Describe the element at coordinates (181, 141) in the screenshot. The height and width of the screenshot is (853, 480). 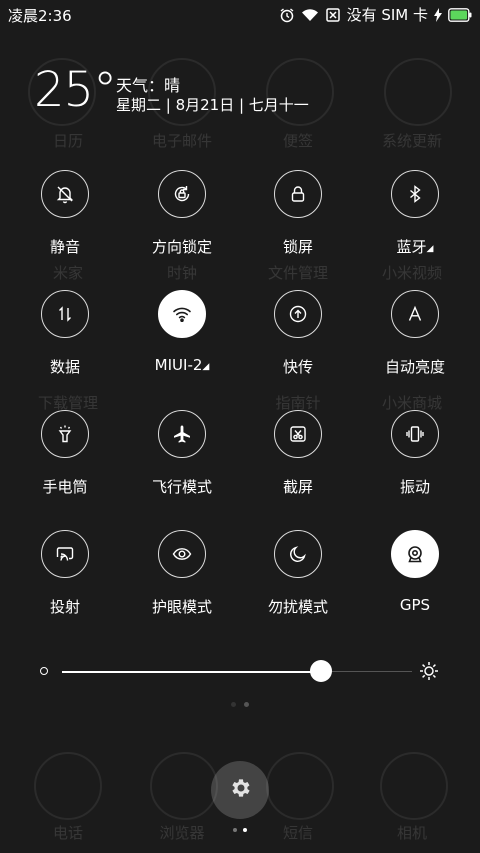
I see `ghost-app-label: 电子邮件` at that location.